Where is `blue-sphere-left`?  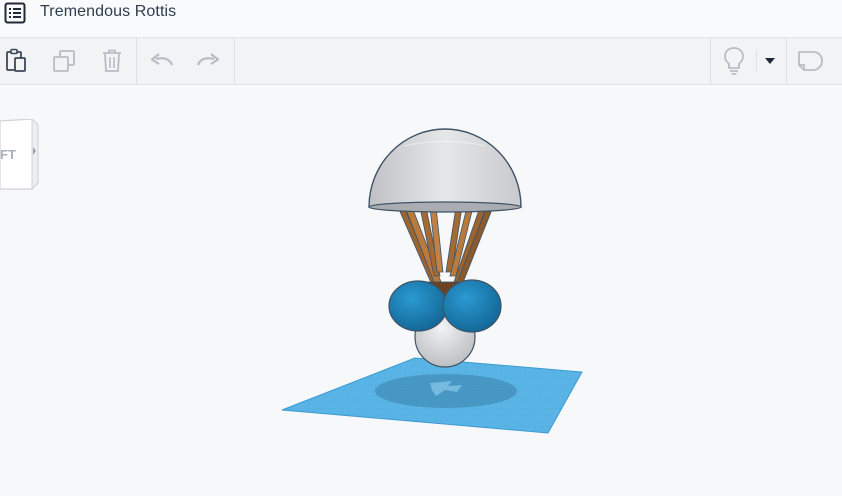
blue-sphere-left is located at coordinates (418, 306).